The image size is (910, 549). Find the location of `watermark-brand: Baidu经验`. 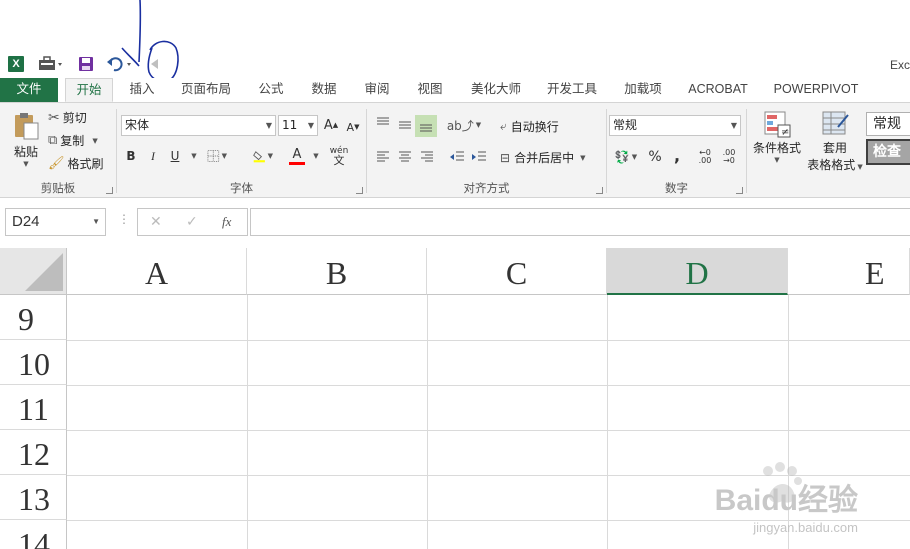

watermark-brand: Baidu经验 is located at coordinates (786, 500).